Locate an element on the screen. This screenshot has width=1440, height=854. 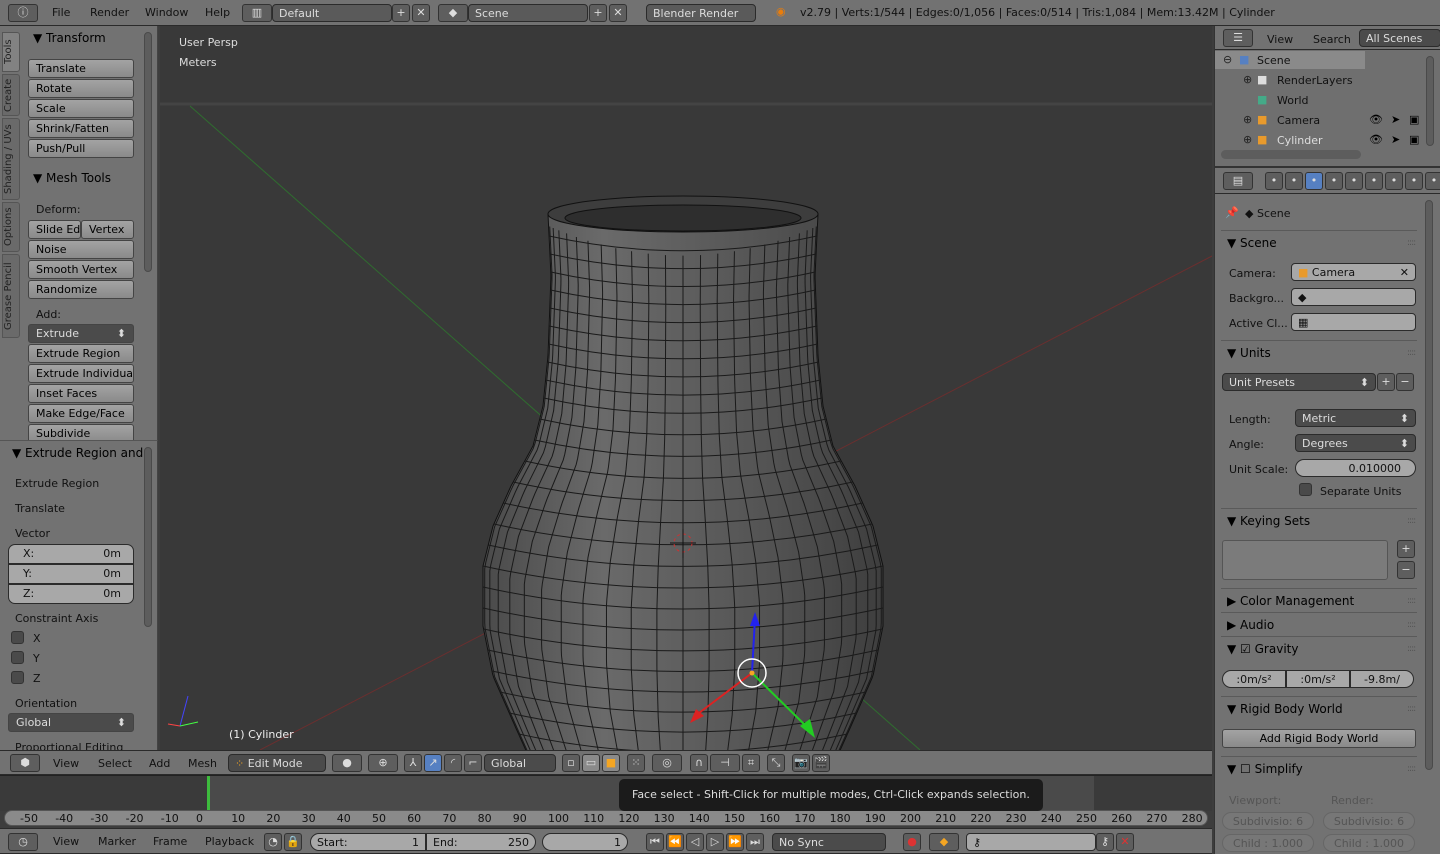
expand-icon: ⊕ is located at coordinates (1247, 79).